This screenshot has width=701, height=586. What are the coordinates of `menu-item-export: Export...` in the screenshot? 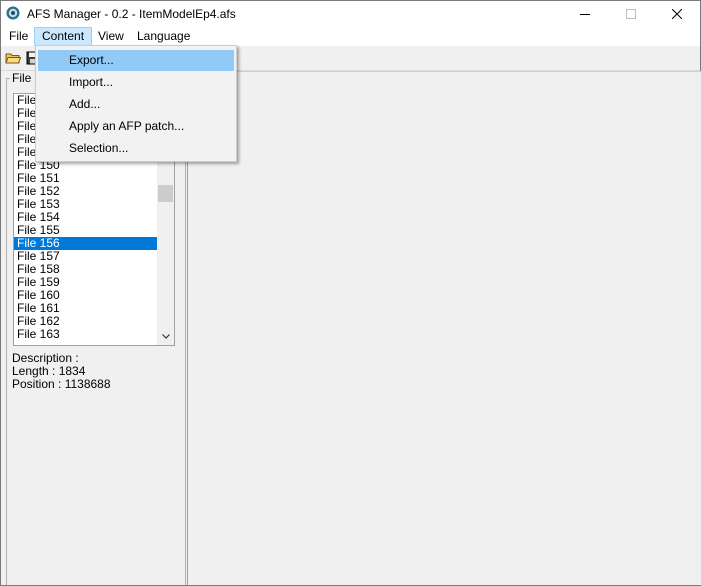 It's located at (136, 60).